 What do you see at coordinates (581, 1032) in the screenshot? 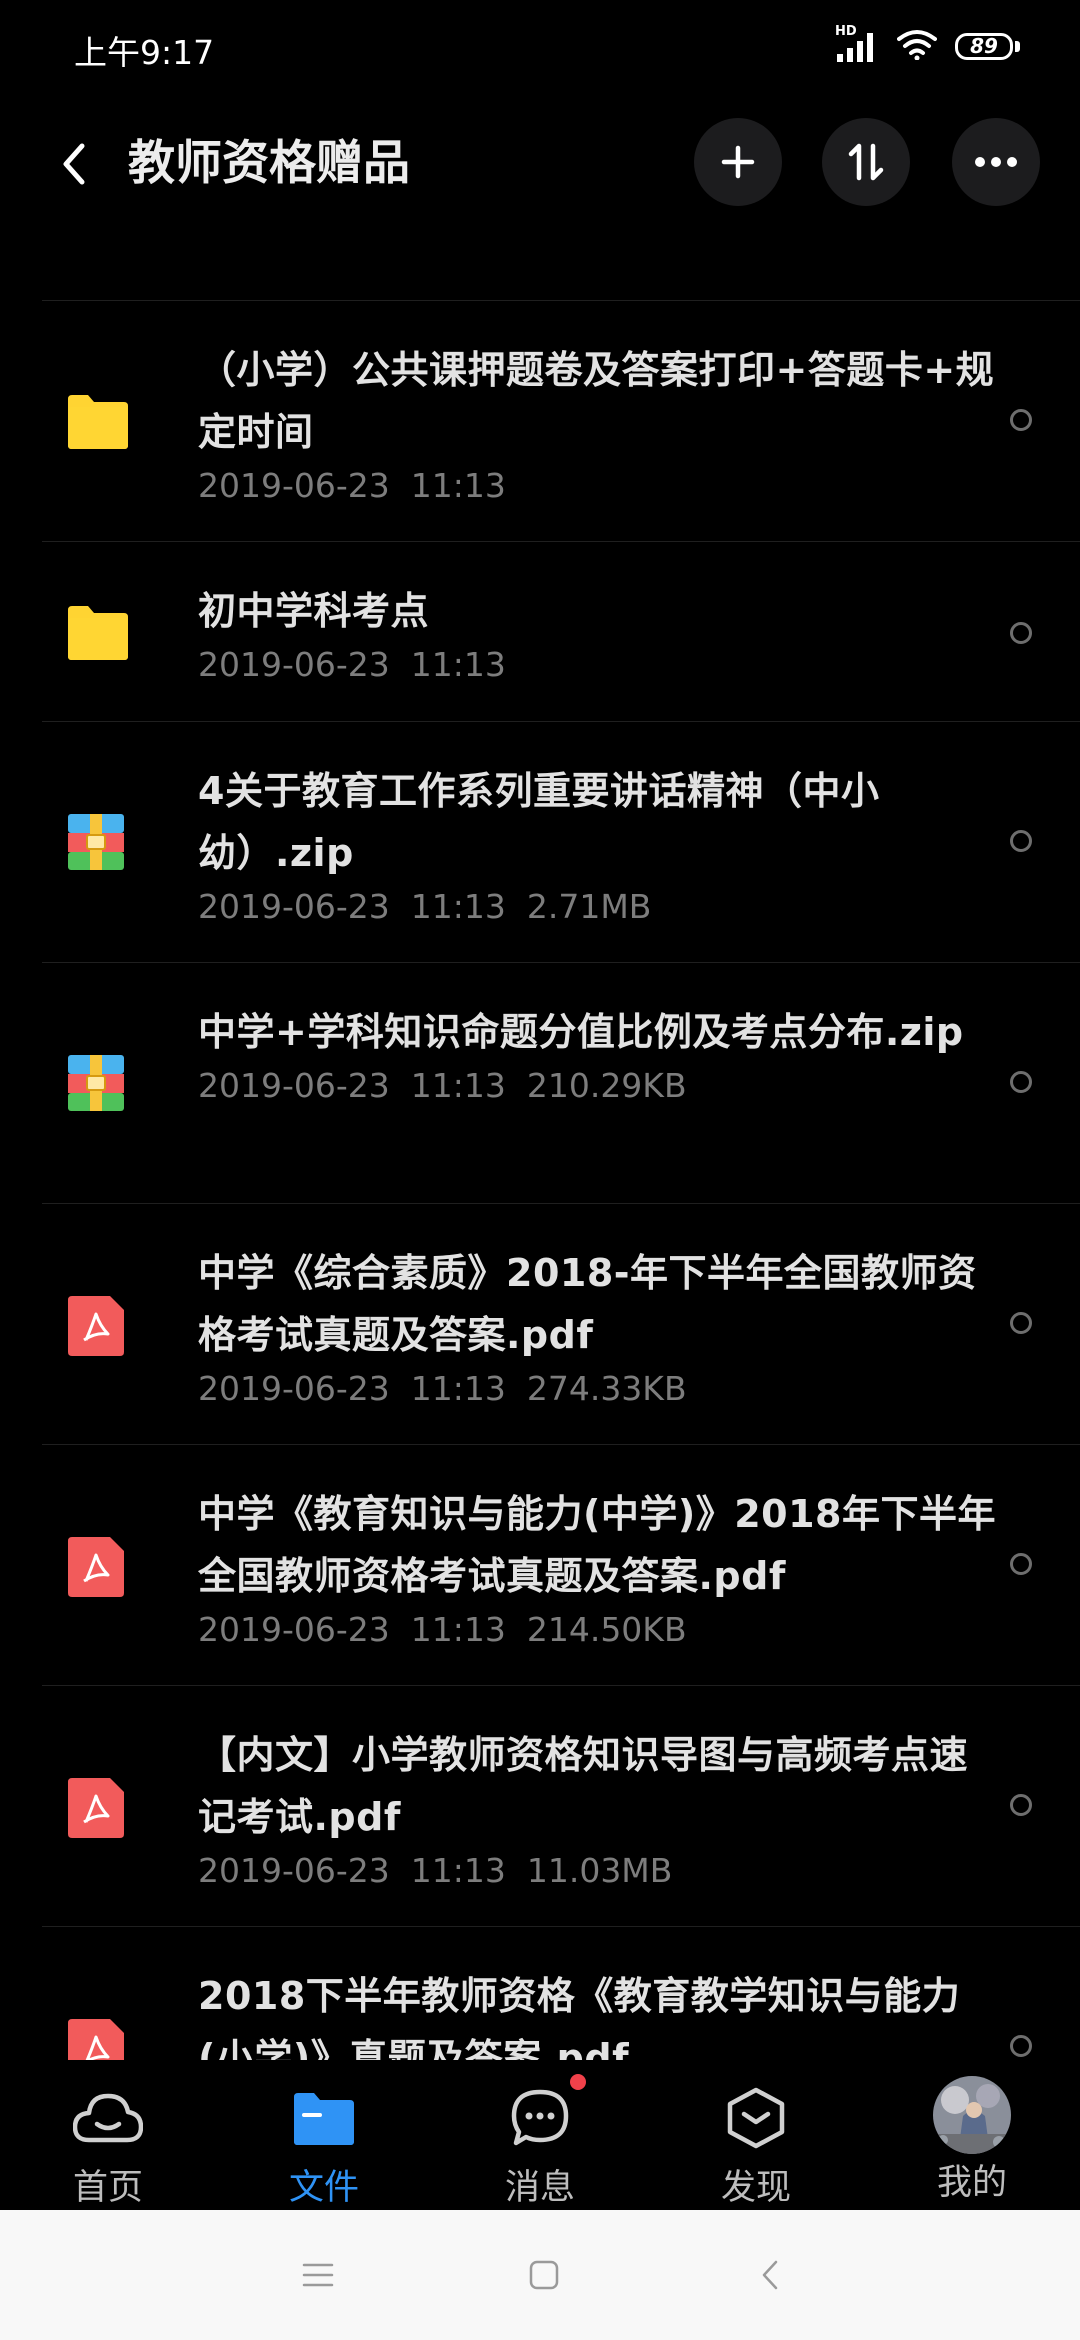
I see `file-name: 中学+学科知识命题分值比例及考点分布.zip` at bounding box center [581, 1032].